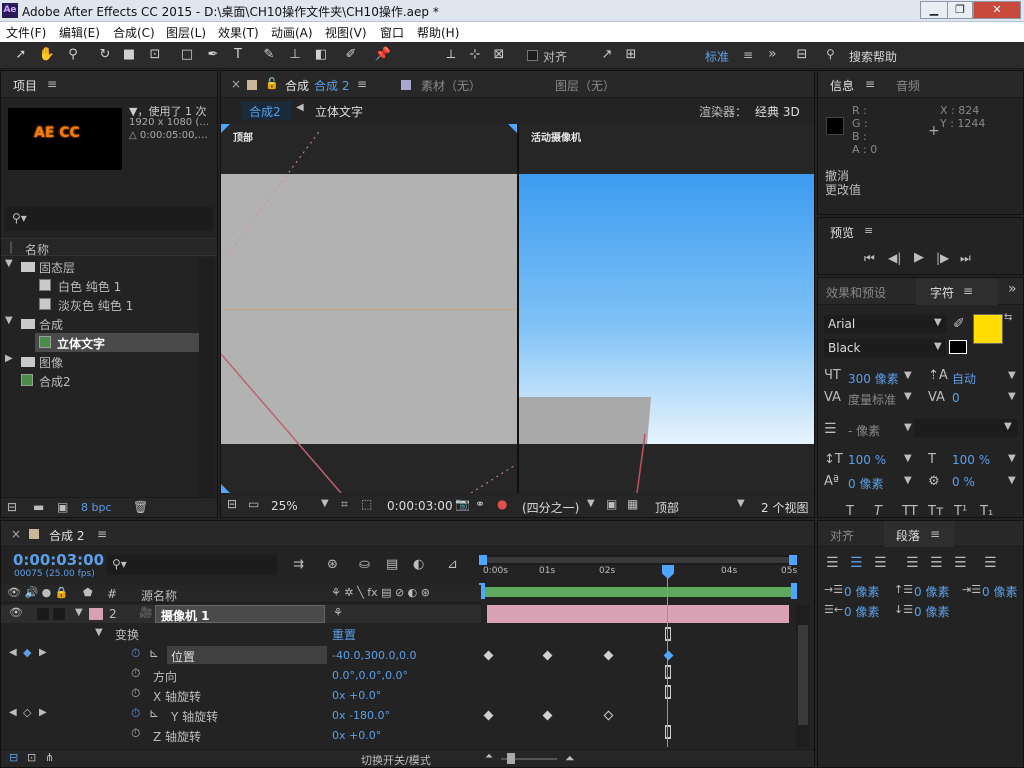 The width and height of the screenshot is (1024, 768). I want to click on tab-audio: 音频, so click(908, 85).